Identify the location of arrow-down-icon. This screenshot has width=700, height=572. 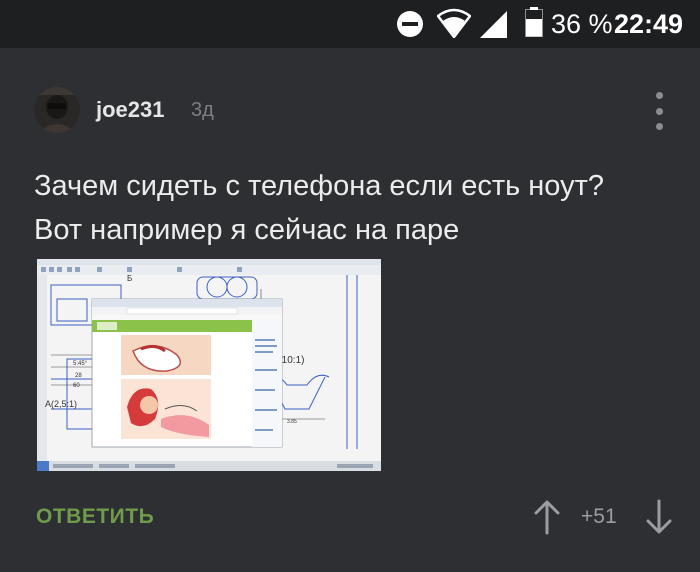
(659, 517).